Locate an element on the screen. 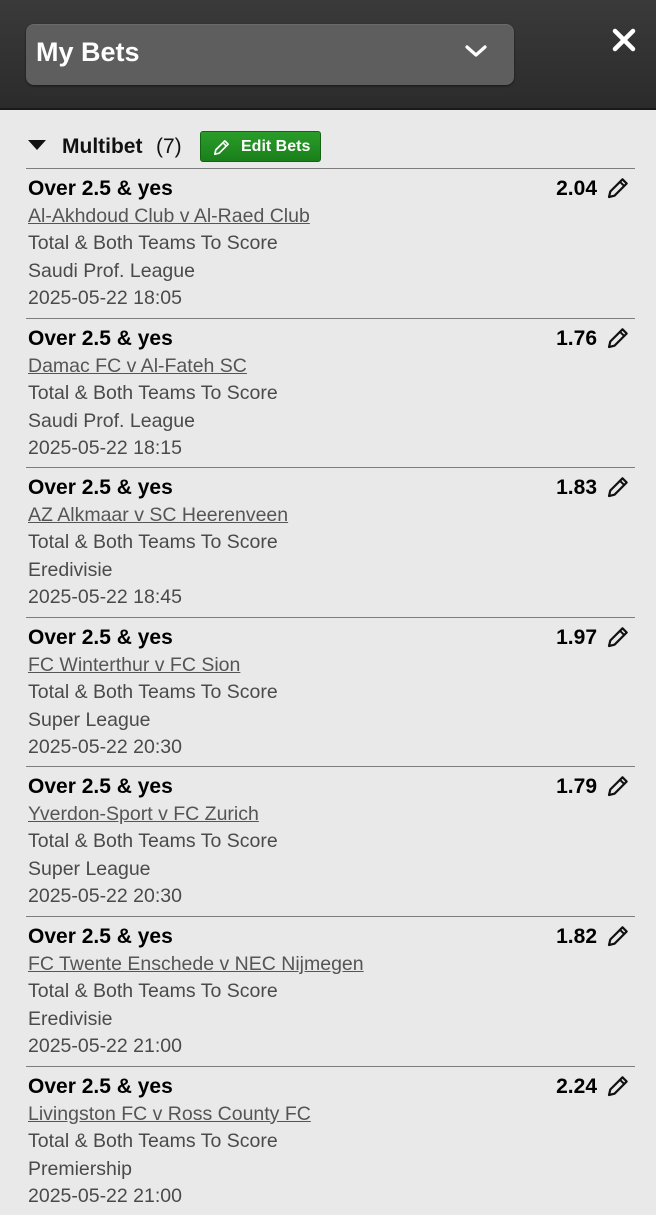 The height and width of the screenshot is (1215, 656). bet-time: 2025-05-22 18:15 is located at coordinates (105, 447).